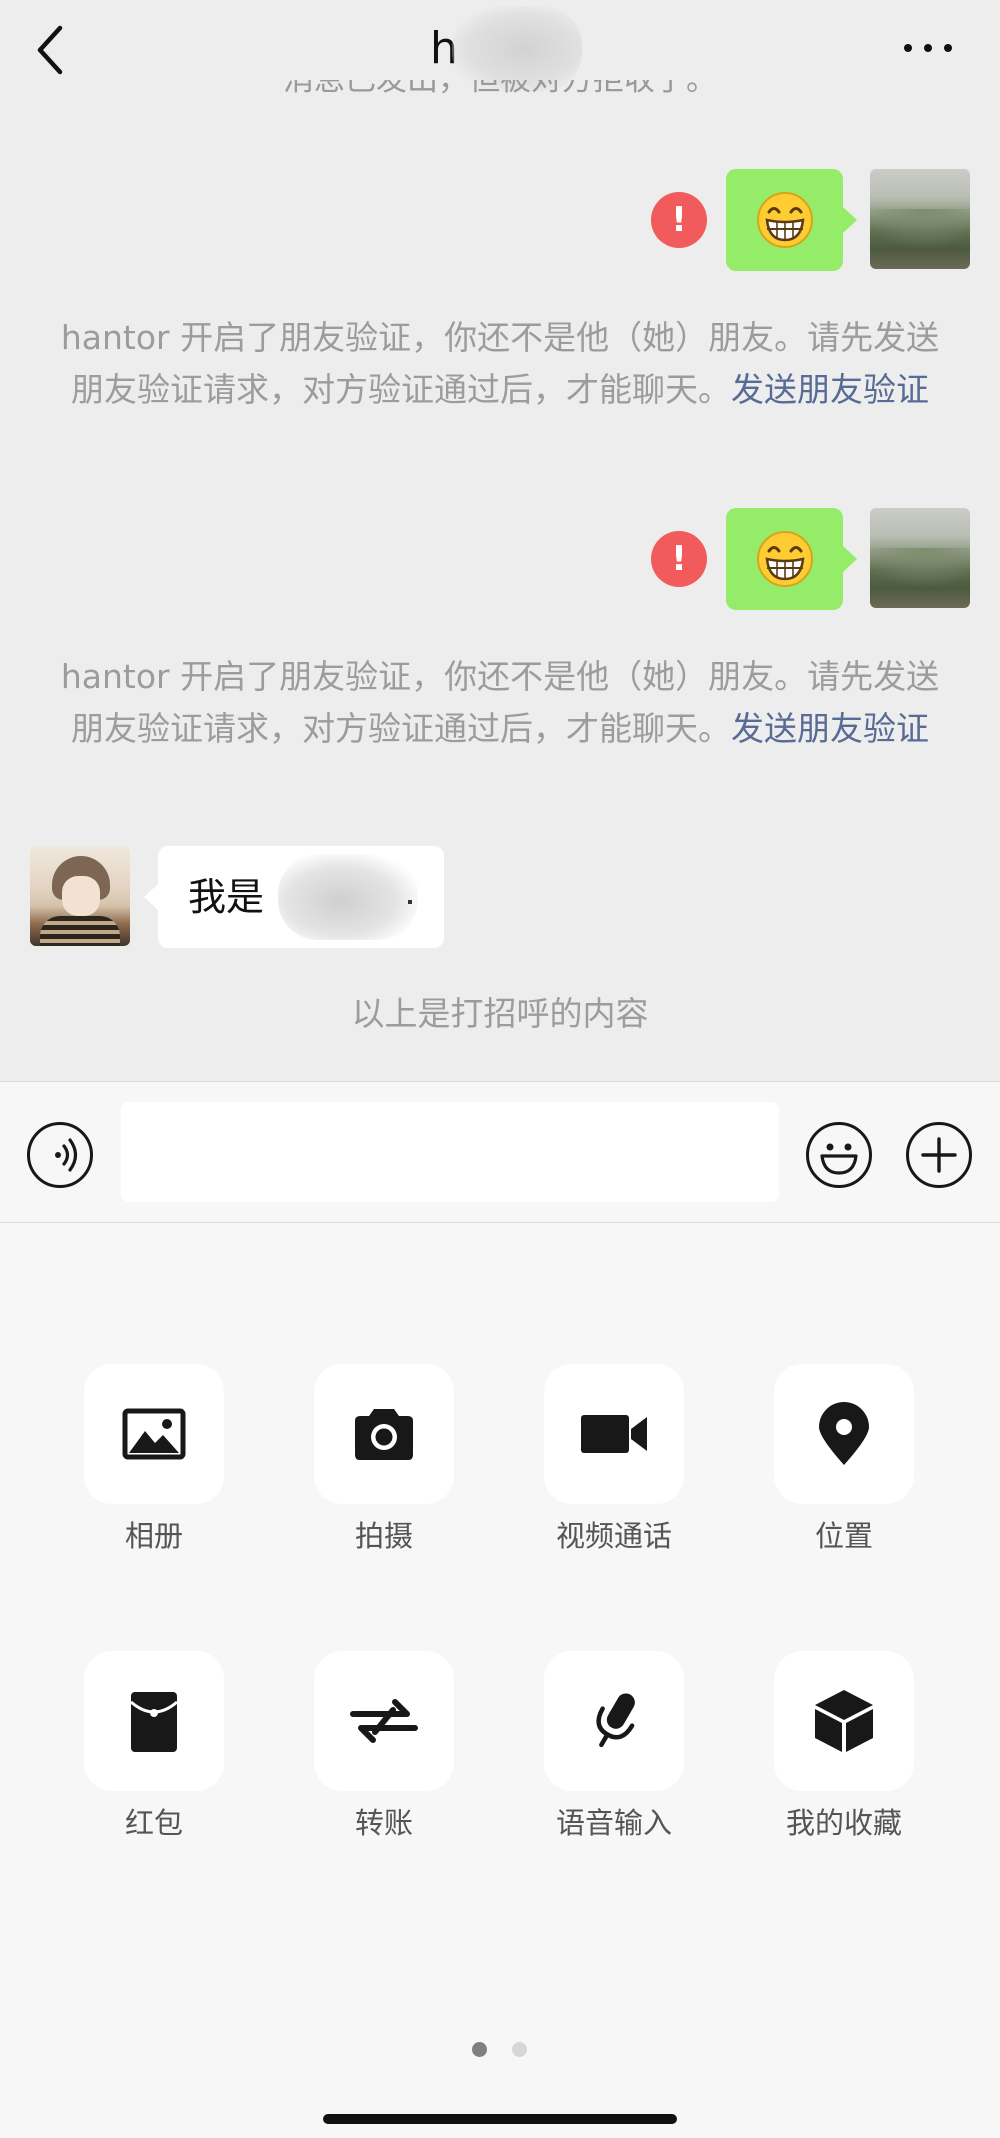  I want to click on delivery-notice: 消息已发出，但被对方拒收了。, so click(500, 89).